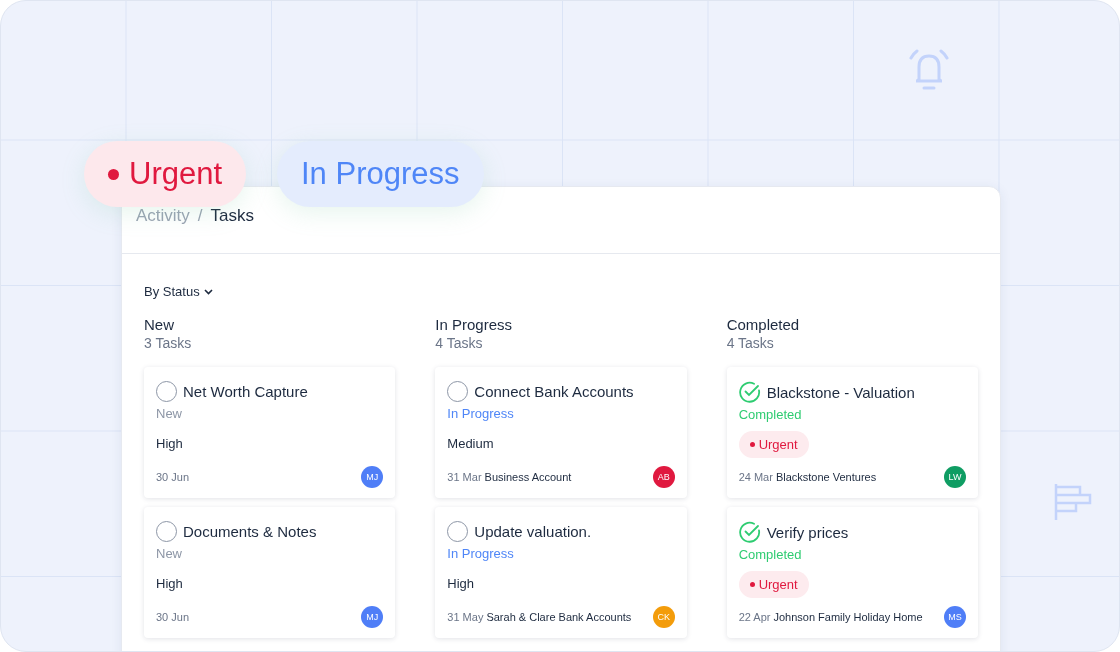 The width and height of the screenshot is (1120, 652). What do you see at coordinates (168, 343) in the screenshot?
I see `task-count: 3 Tasks` at bounding box center [168, 343].